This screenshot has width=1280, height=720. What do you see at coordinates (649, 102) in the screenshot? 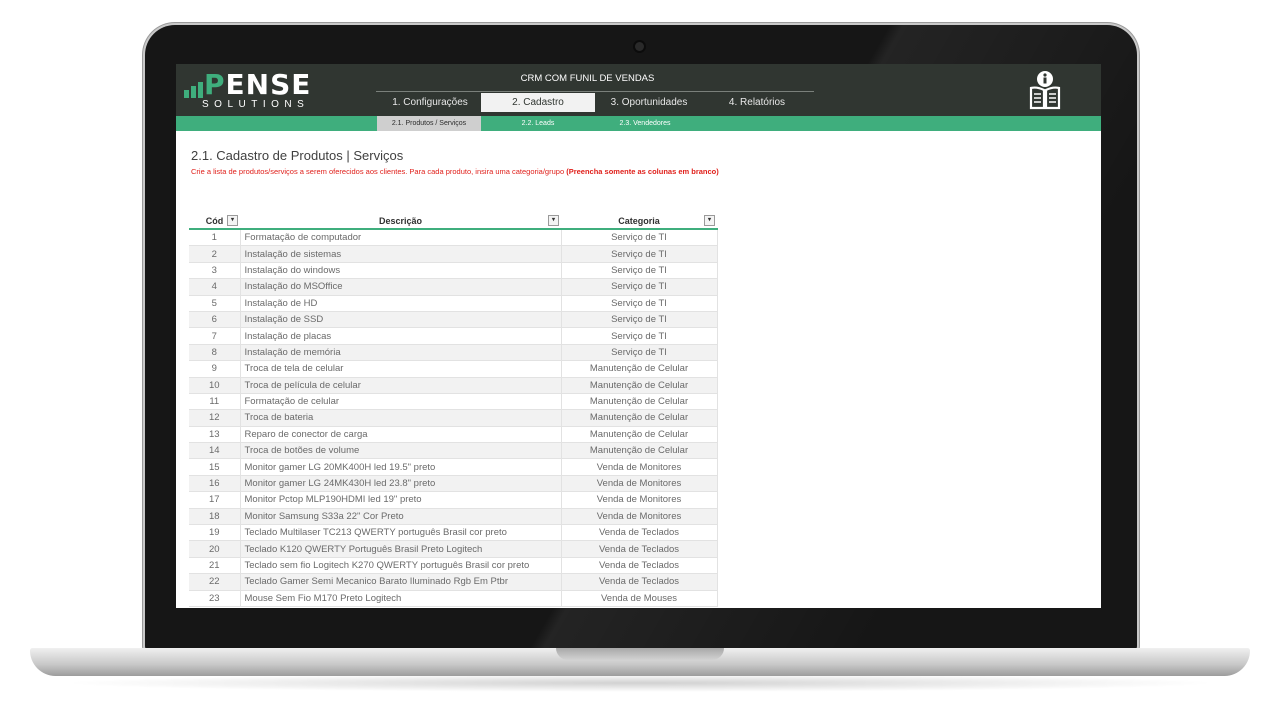
I see `tab-oportunidades: 3. Oportunidades` at bounding box center [649, 102].